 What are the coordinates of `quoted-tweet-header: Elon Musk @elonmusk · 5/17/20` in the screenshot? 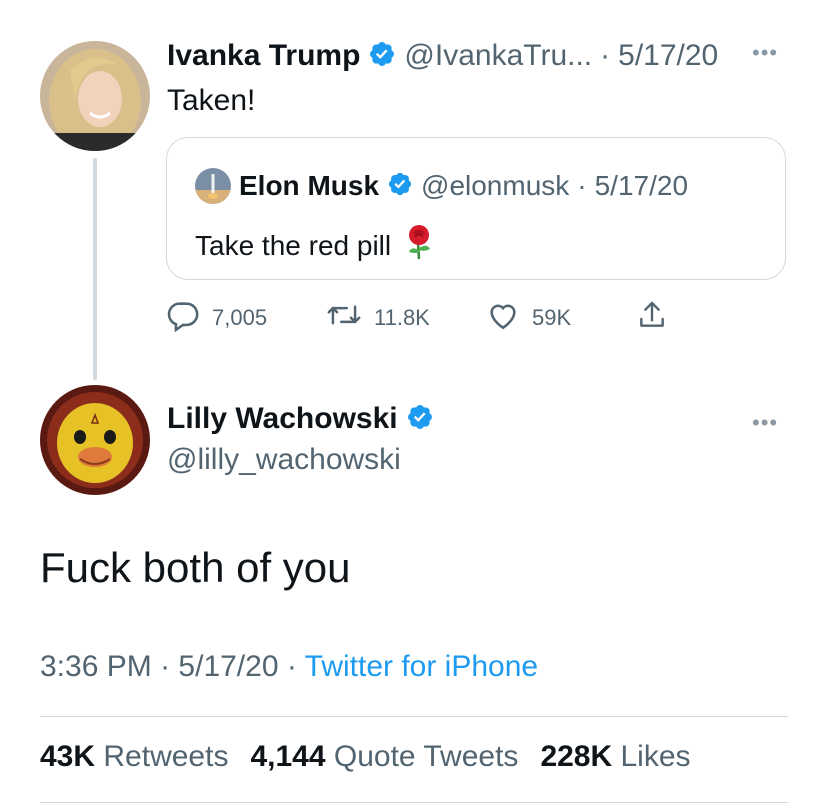 It's located at (441, 186).